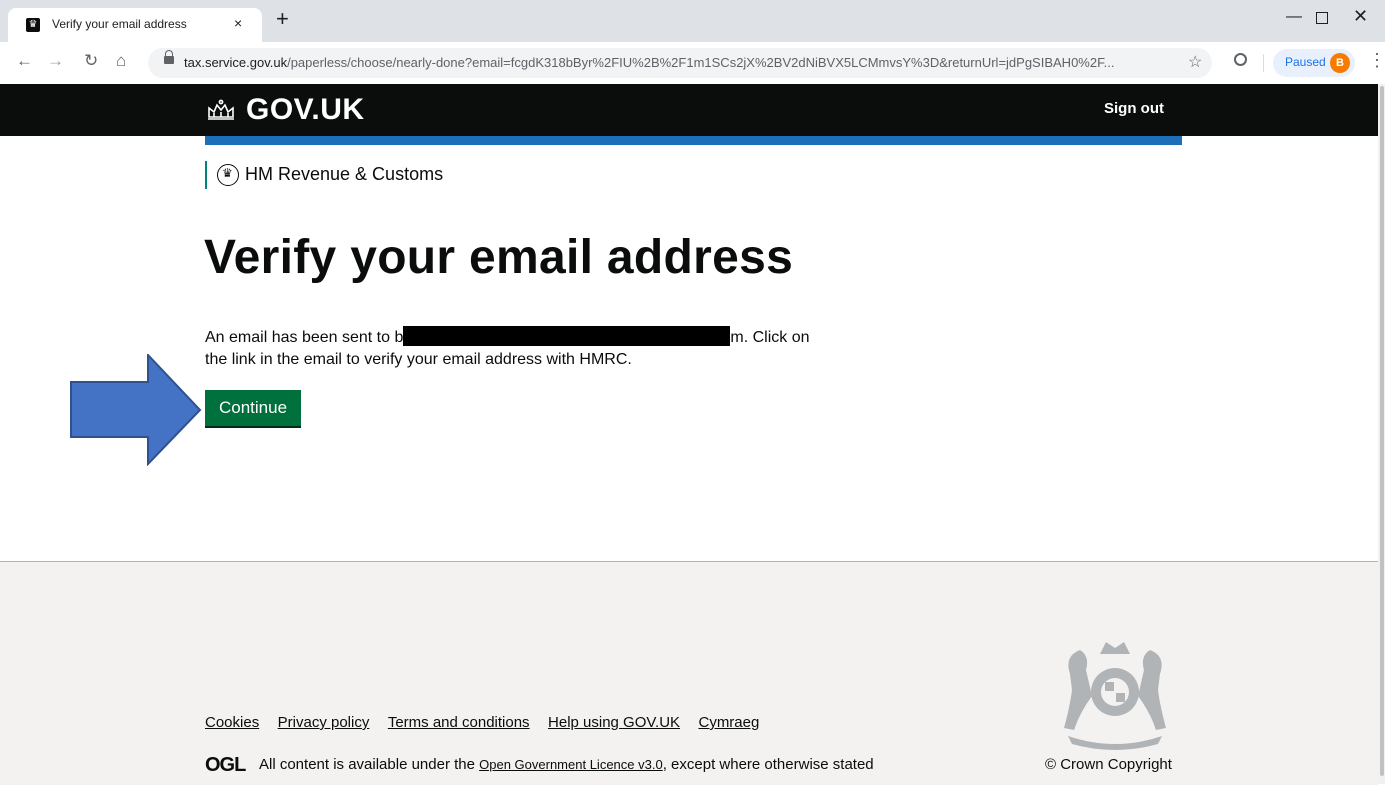 This screenshot has width=1385, height=785. What do you see at coordinates (225, 765) in the screenshot?
I see `ogl-logo: OGL` at bounding box center [225, 765].